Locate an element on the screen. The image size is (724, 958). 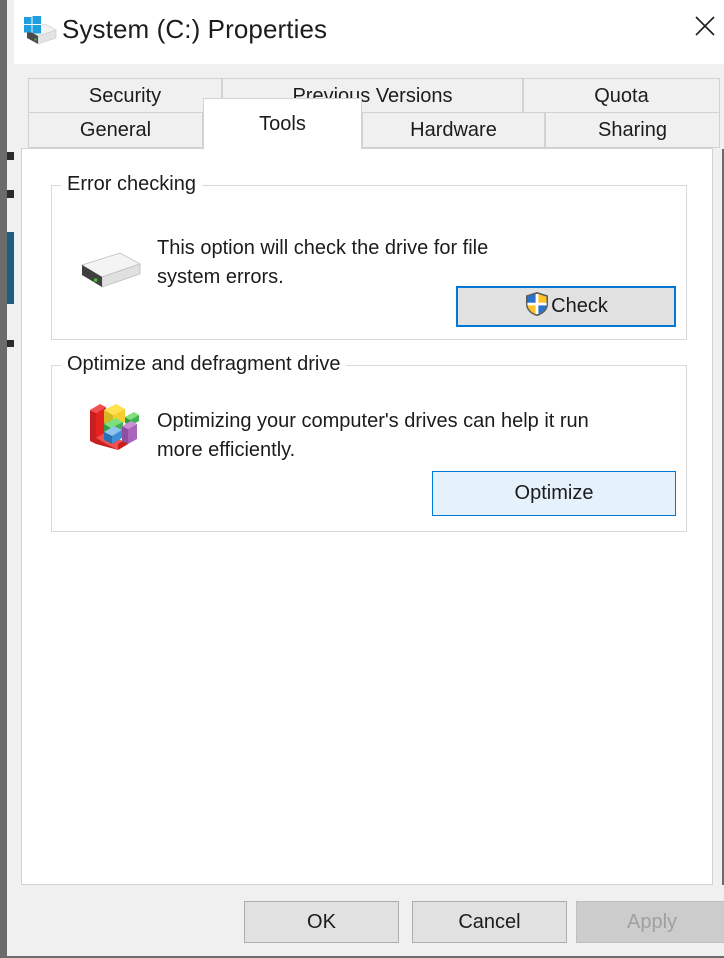
ok-button: OK is located at coordinates (321, 922).